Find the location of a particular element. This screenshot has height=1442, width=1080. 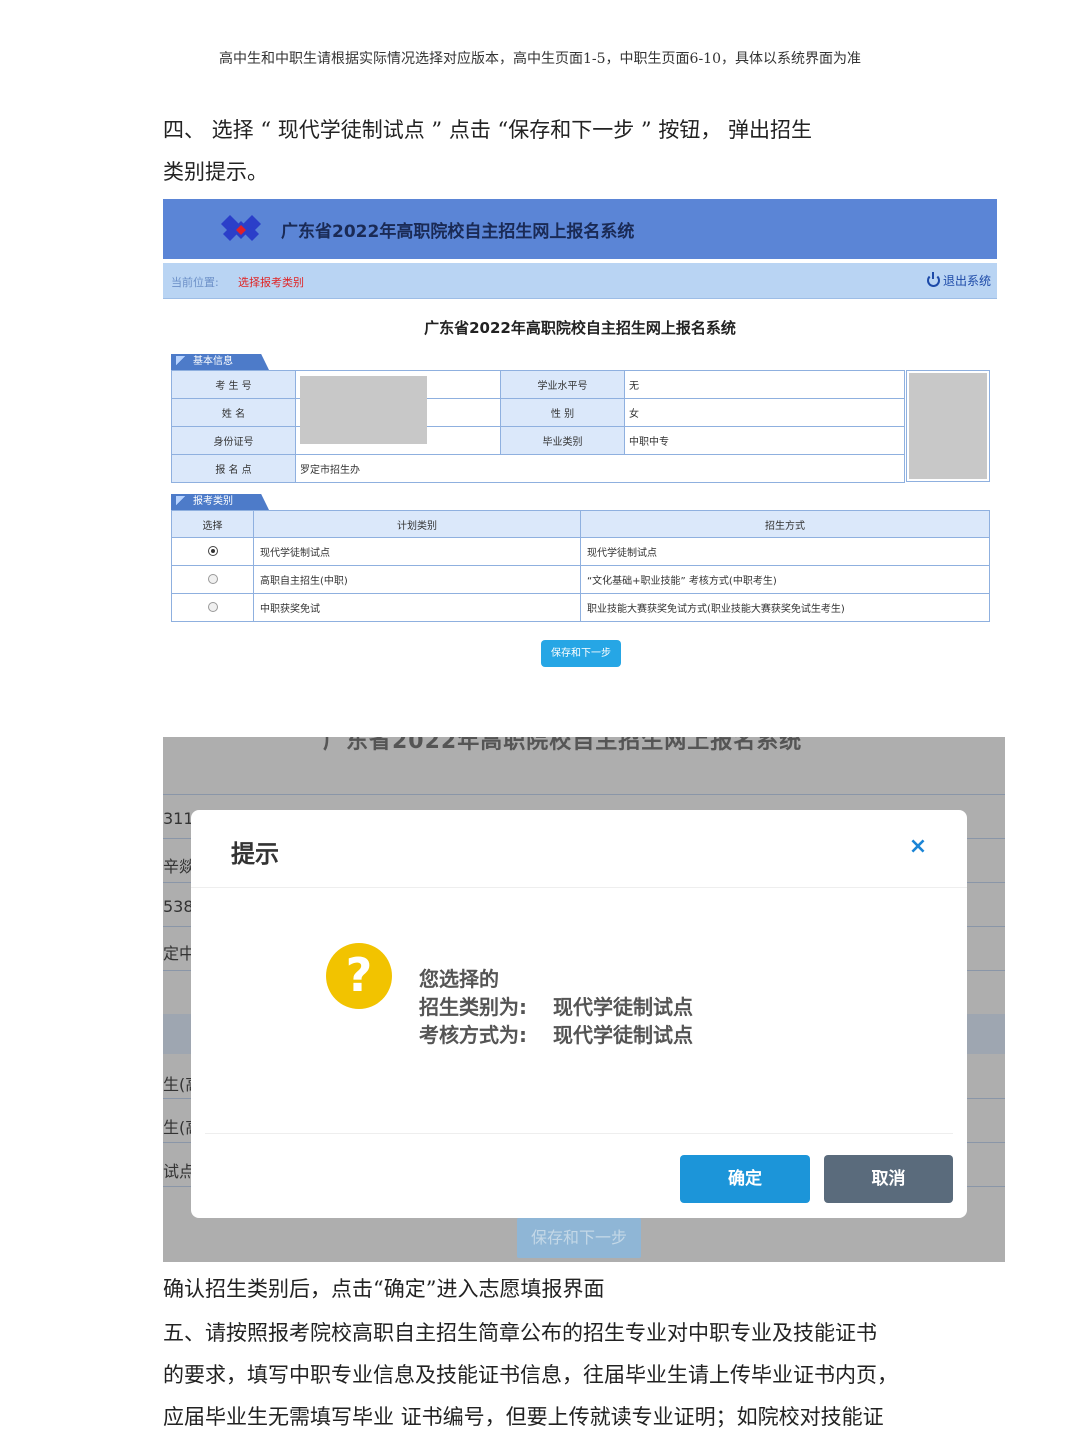

photo-frame is located at coordinates (948, 426).